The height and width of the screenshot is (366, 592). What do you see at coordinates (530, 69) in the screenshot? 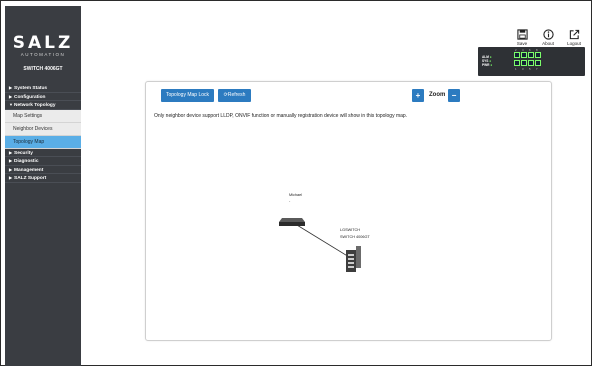
I see `port-number: 5` at bounding box center [530, 69].